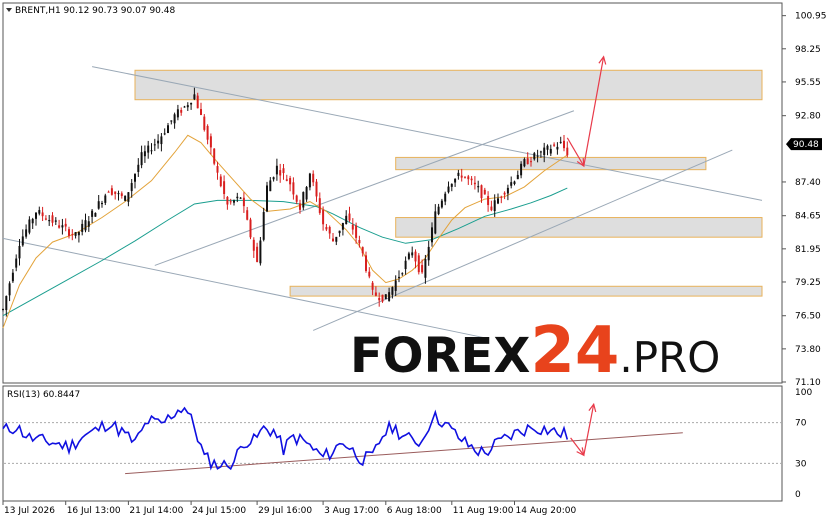 This screenshot has height=525, width=831. Describe the element at coordinates (808, 317) in the screenshot. I see `price-tick-label: 76.50` at that location.